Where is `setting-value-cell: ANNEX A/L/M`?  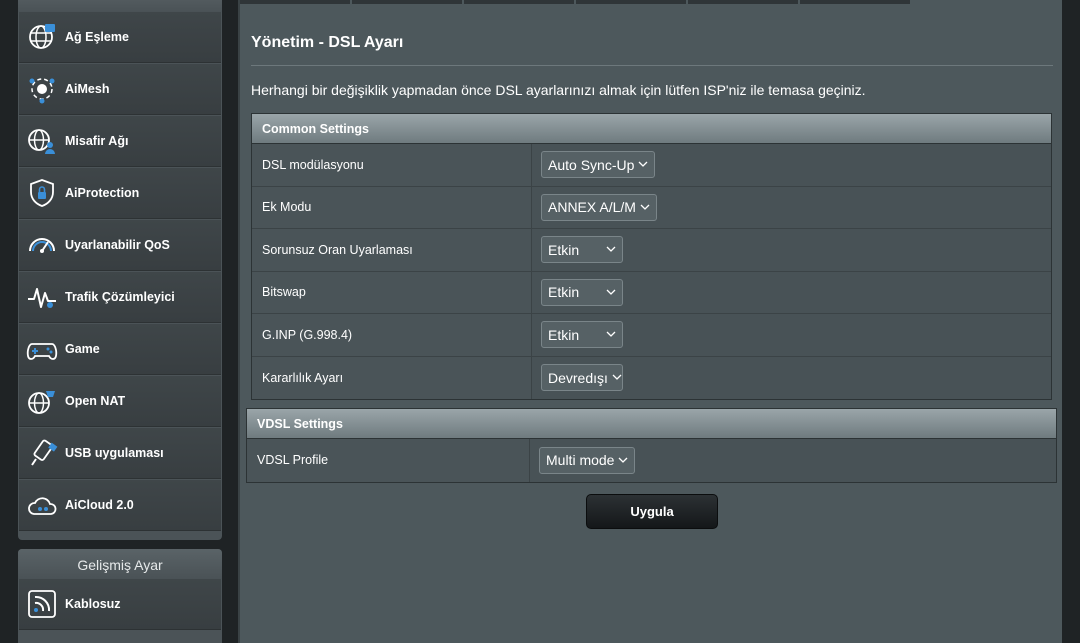
setting-value-cell: ANNEX A/L/M is located at coordinates (791, 207).